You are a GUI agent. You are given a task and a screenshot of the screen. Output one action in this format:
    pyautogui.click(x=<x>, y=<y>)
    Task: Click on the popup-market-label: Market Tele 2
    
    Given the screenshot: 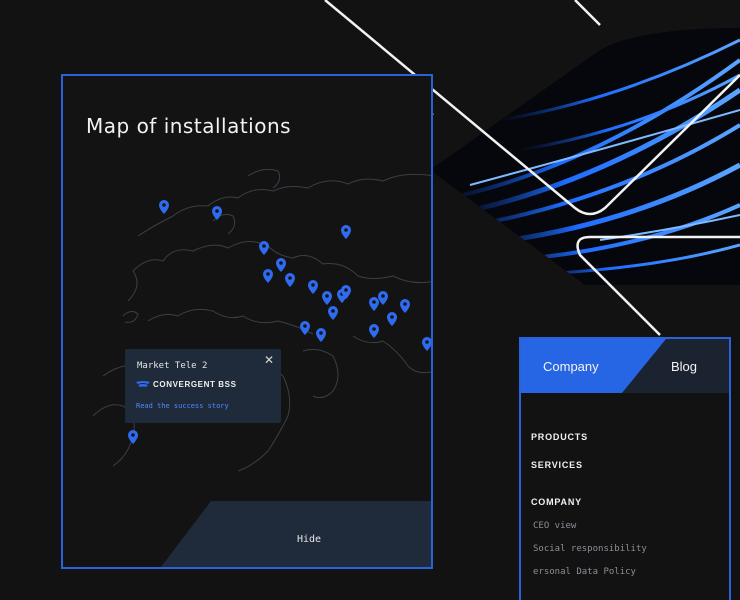 What is the action you would take?
    pyautogui.click(x=172, y=366)
    